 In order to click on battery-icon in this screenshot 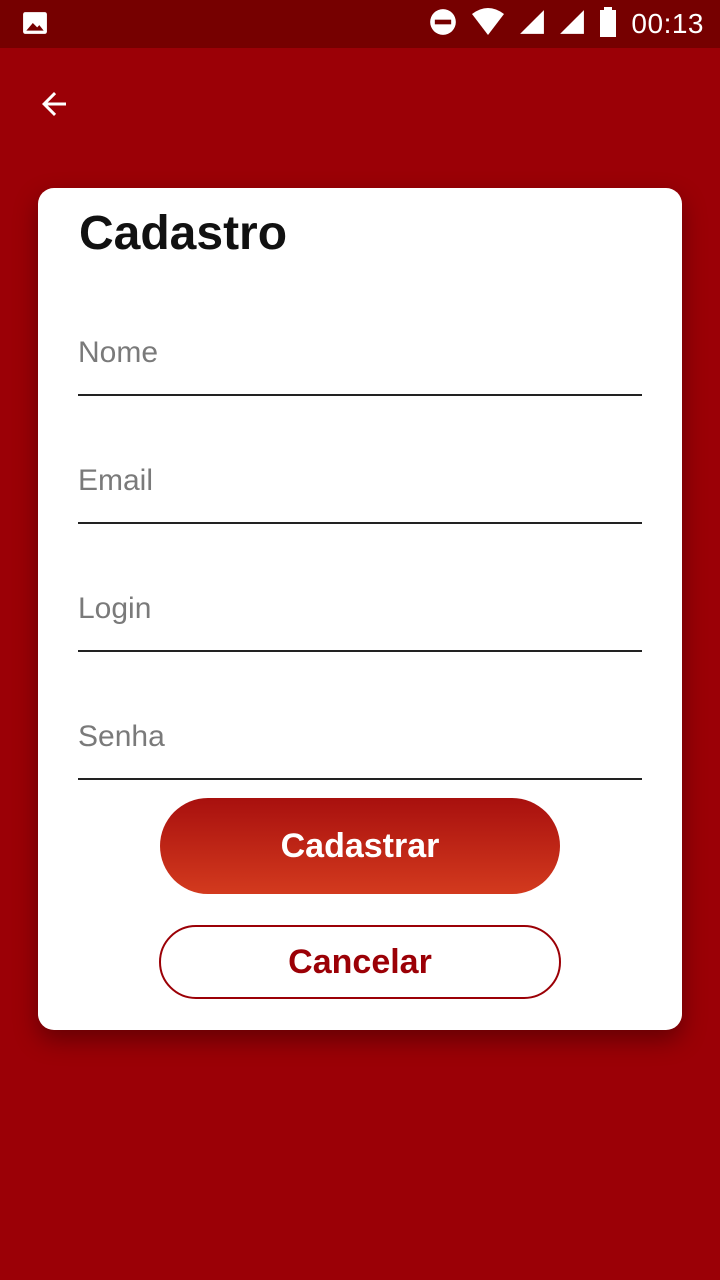, I will do `click(608, 24)`.